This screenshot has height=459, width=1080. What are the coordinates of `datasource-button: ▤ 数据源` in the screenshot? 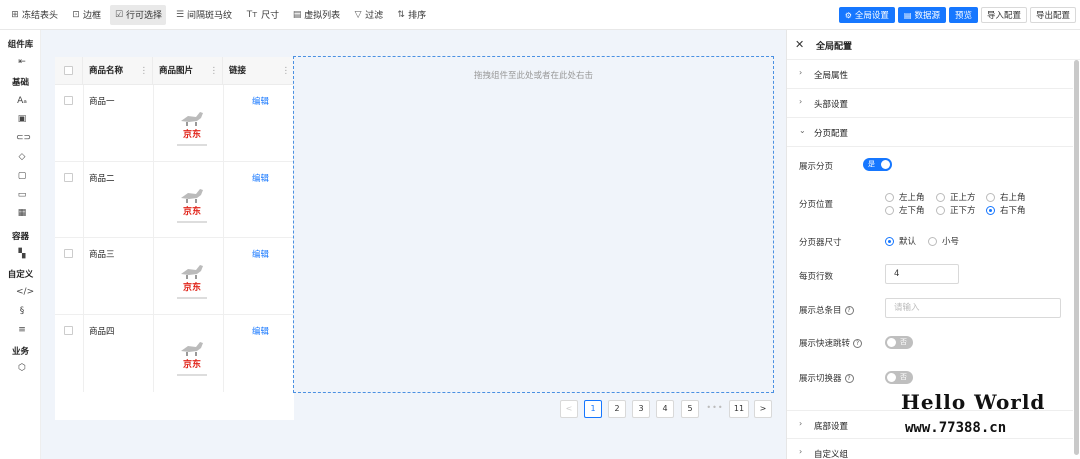 It's located at (921, 15).